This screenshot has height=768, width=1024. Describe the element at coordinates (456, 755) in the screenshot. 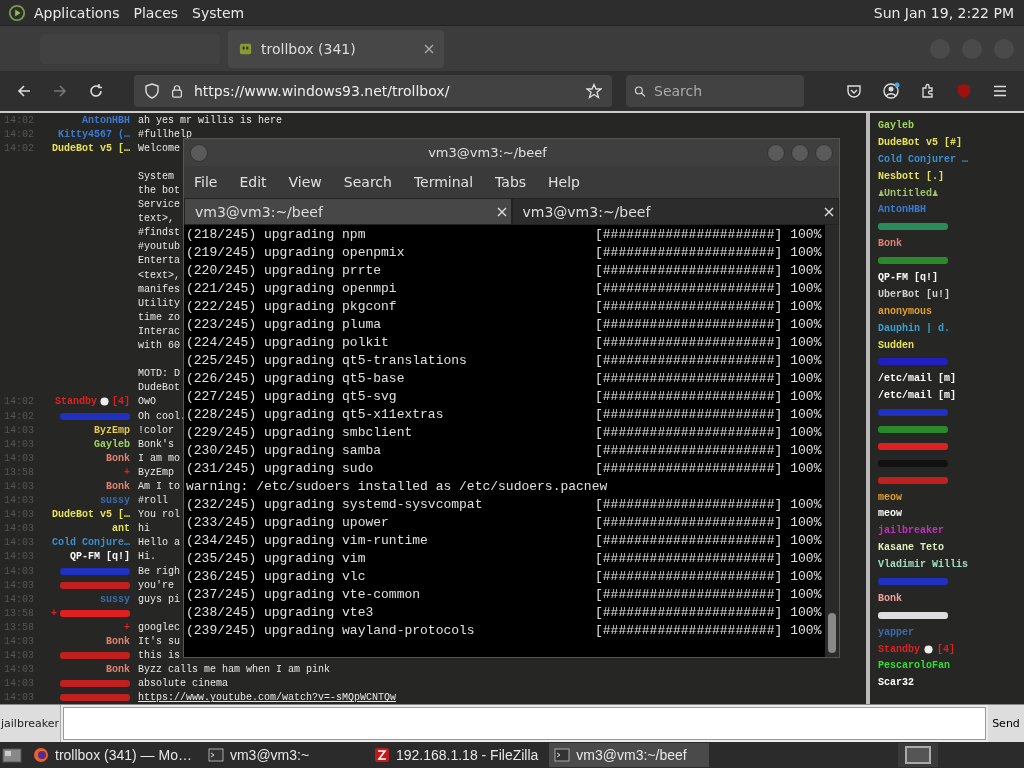

I see `taskbar-item: 192.168.1.18 - FileZilla` at that location.